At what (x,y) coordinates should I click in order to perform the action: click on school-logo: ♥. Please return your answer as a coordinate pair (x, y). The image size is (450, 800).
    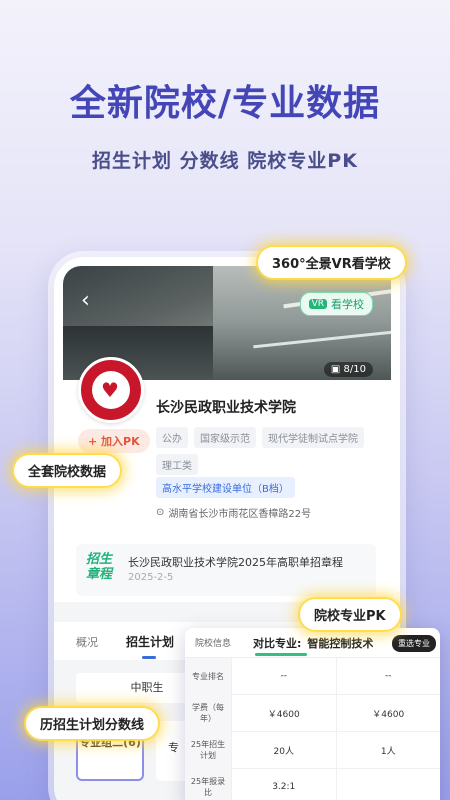
    Looking at the image, I should click on (111, 390).